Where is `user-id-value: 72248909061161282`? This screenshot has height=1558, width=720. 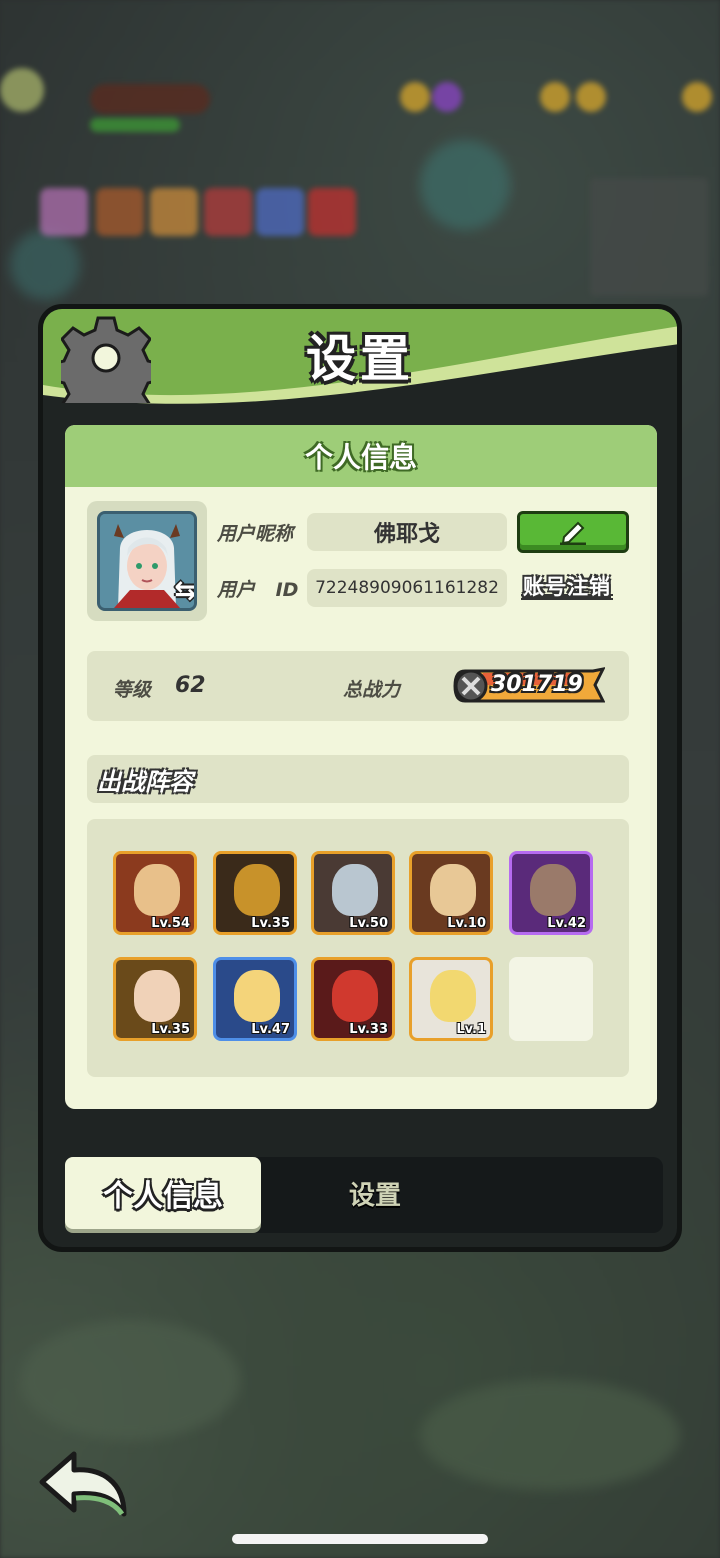
user-id-value: 72248909061161282 is located at coordinates (407, 588).